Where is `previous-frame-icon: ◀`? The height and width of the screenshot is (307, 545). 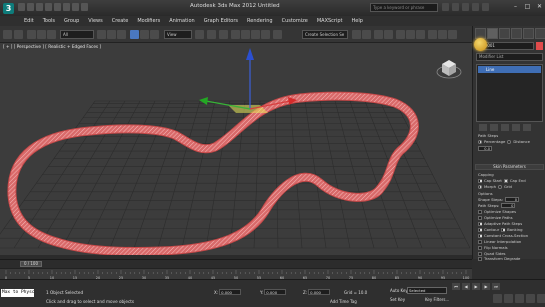 previous-frame-icon: ◀ is located at coordinates (466, 286).